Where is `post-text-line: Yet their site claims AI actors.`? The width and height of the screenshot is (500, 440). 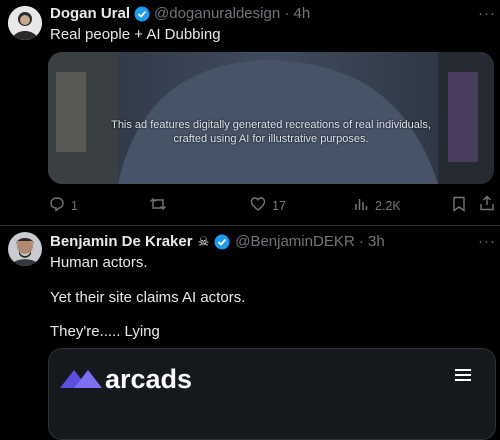
post-text-line: Yet their site claims AI actors. is located at coordinates (148, 297).